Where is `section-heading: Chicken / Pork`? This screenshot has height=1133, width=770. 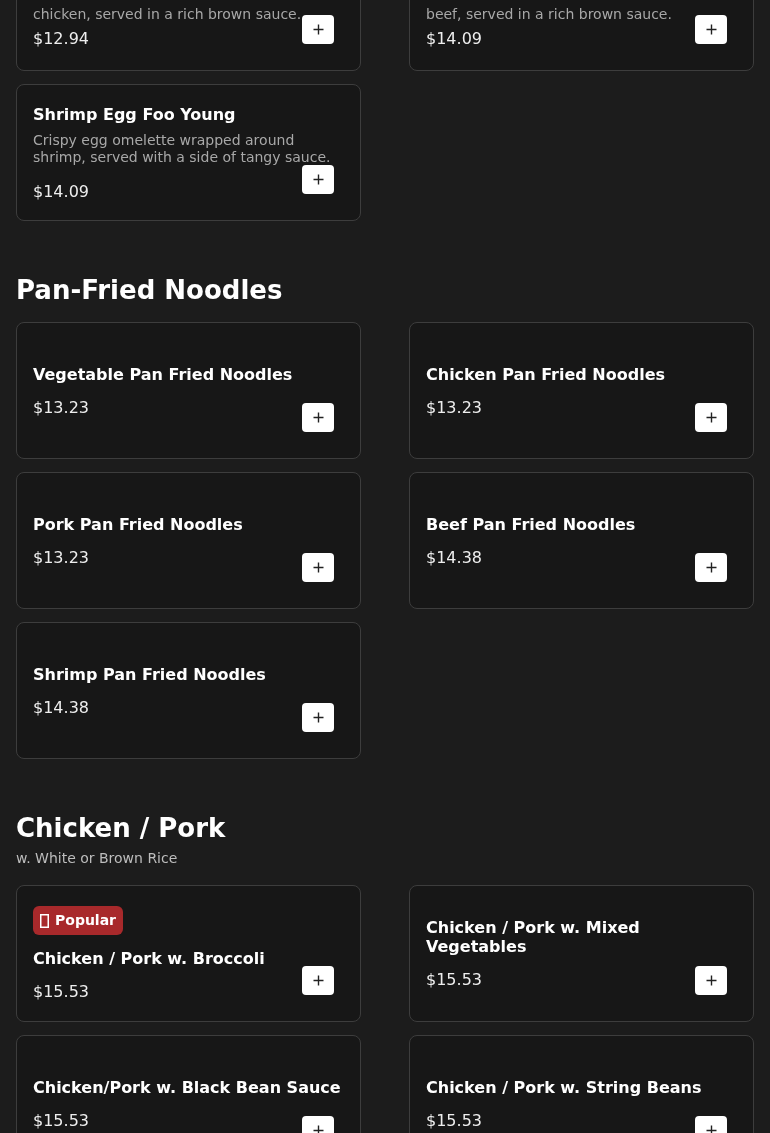 section-heading: Chicken / Pork is located at coordinates (121, 828).